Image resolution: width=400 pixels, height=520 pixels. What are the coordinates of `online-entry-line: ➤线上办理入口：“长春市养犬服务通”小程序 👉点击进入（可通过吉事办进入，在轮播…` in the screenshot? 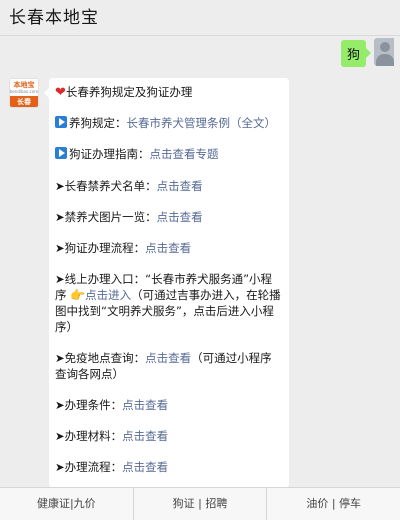 It's located at (168, 303).